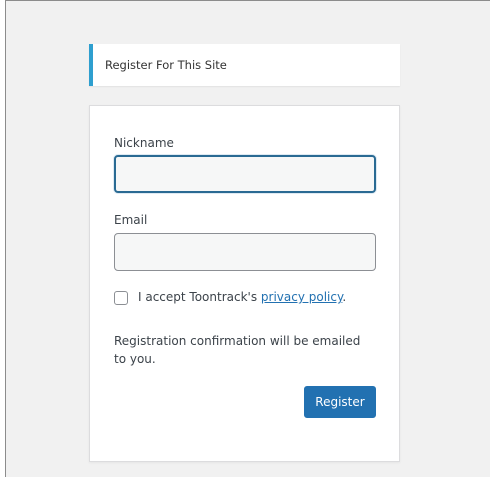 The width and height of the screenshot is (490, 477). What do you see at coordinates (3, 238) in the screenshot?
I see `window-left-edge` at bounding box center [3, 238].